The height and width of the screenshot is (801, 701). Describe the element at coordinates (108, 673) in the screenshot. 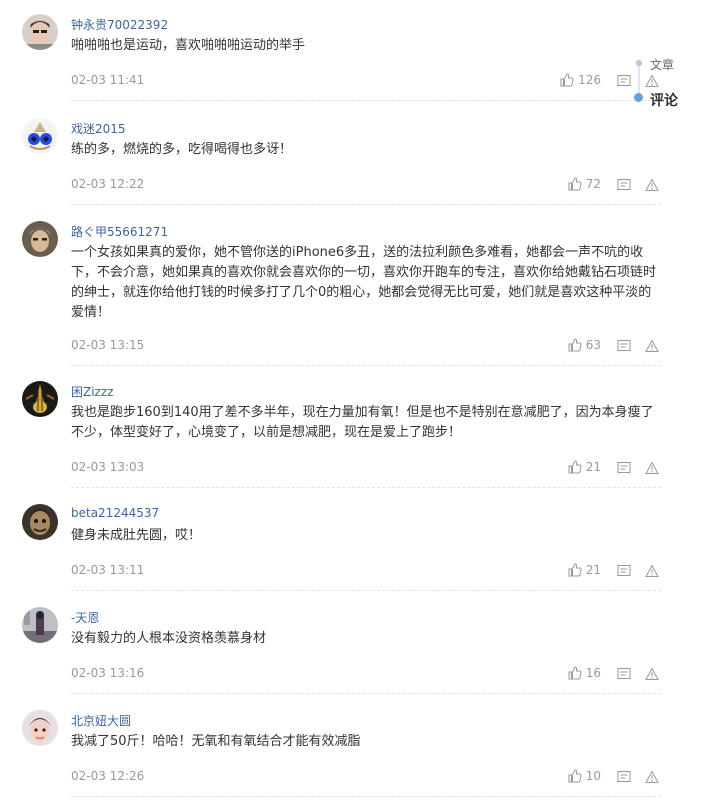

I see `timestamp: 02-03 13:16` at that location.